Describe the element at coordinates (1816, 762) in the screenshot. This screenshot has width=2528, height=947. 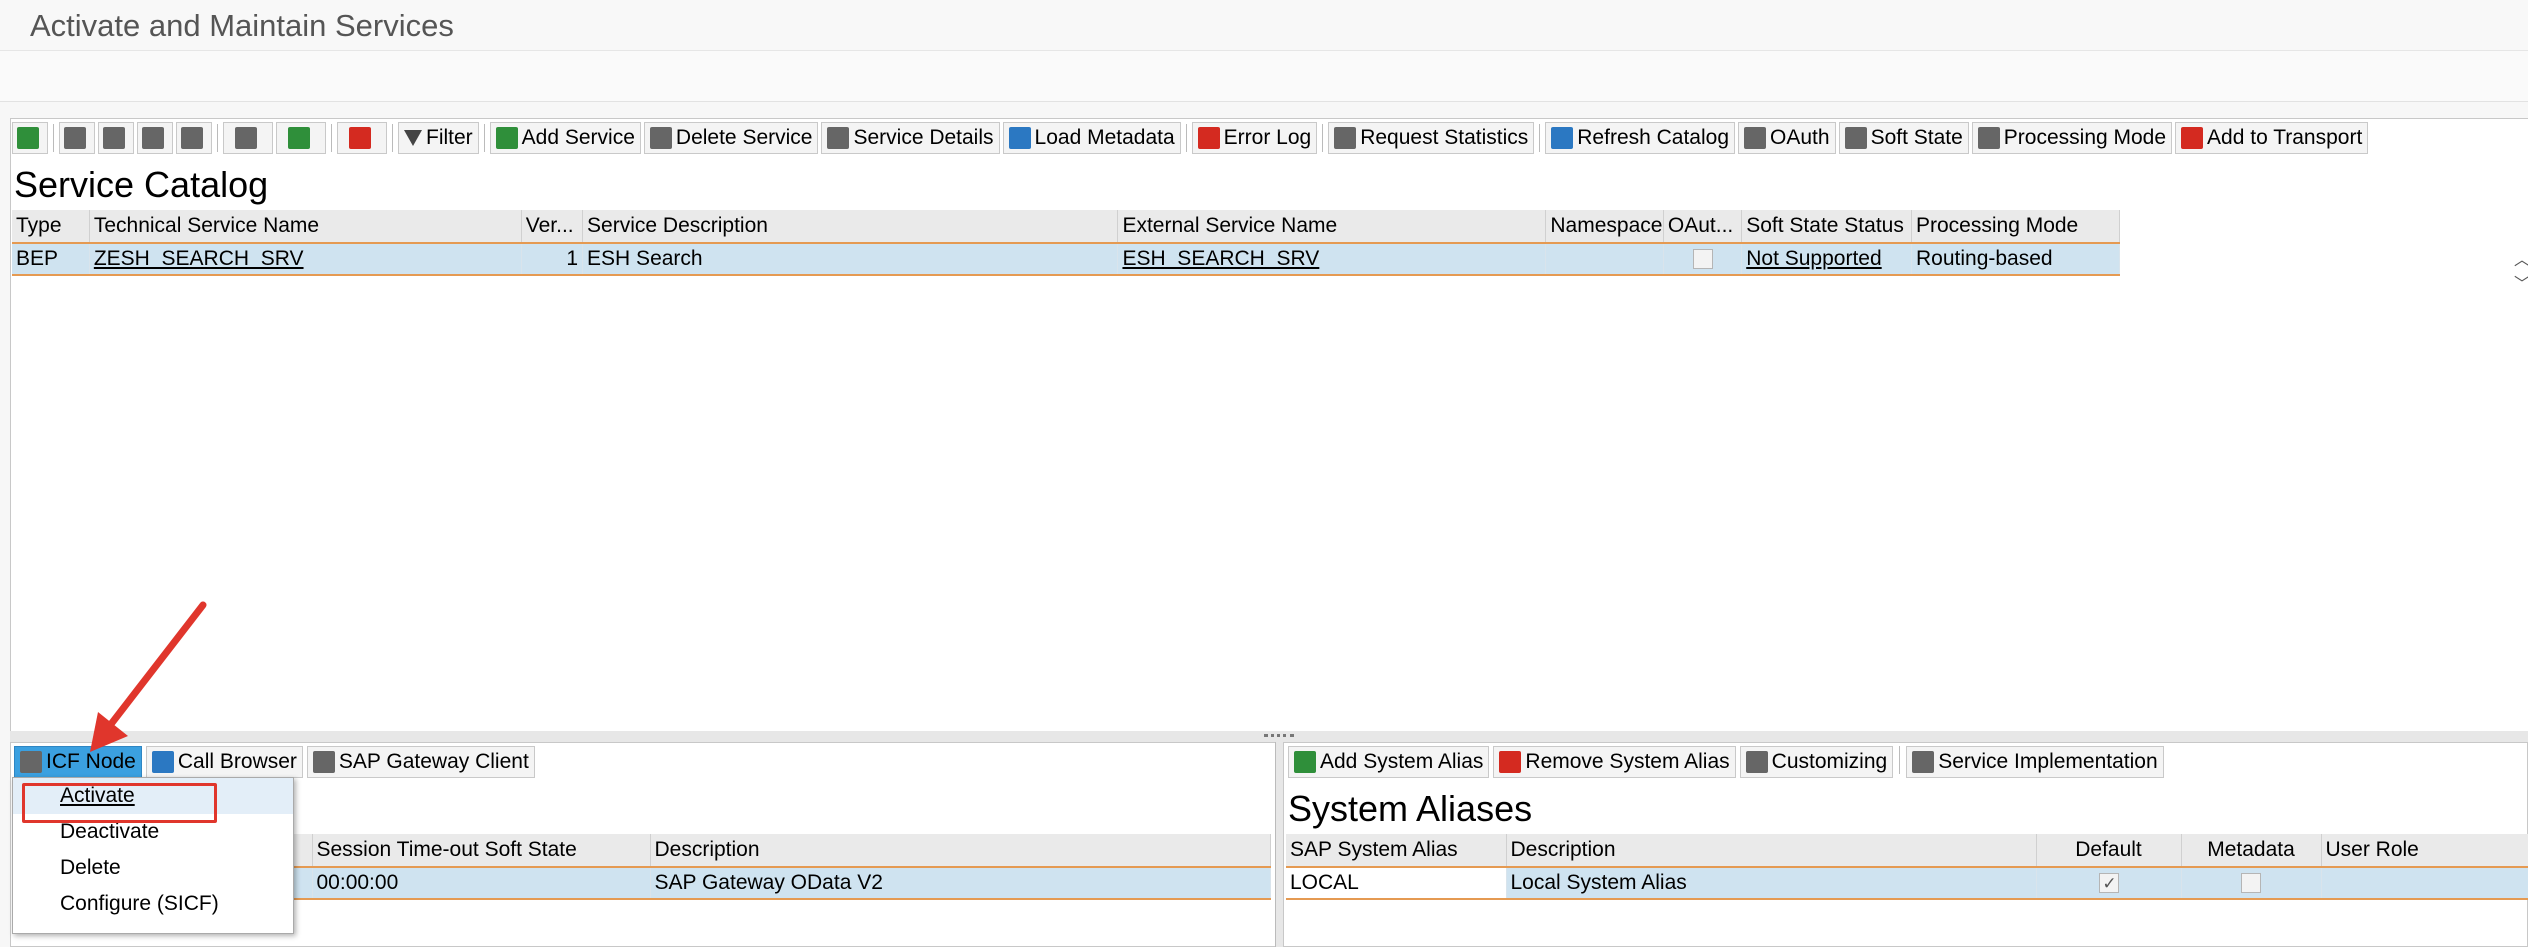
I see `customizing-button: Customizing` at that location.